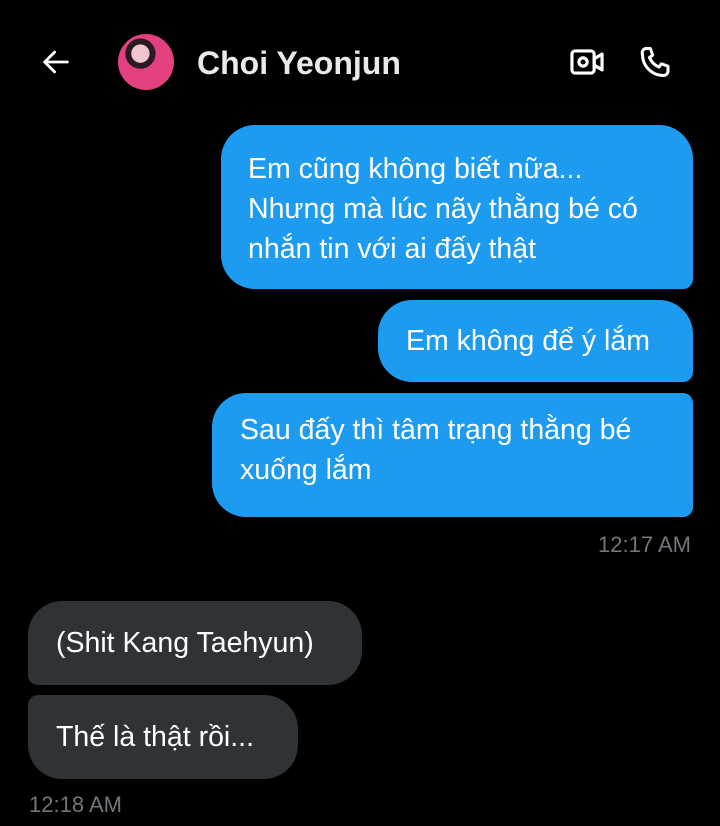 The width and height of the screenshot is (720, 826). What do you see at coordinates (452, 455) in the screenshot?
I see `outgoing-message: Sau đấy thì tâm trạng thằng bé xuống lắm` at bounding box center [452, 455].